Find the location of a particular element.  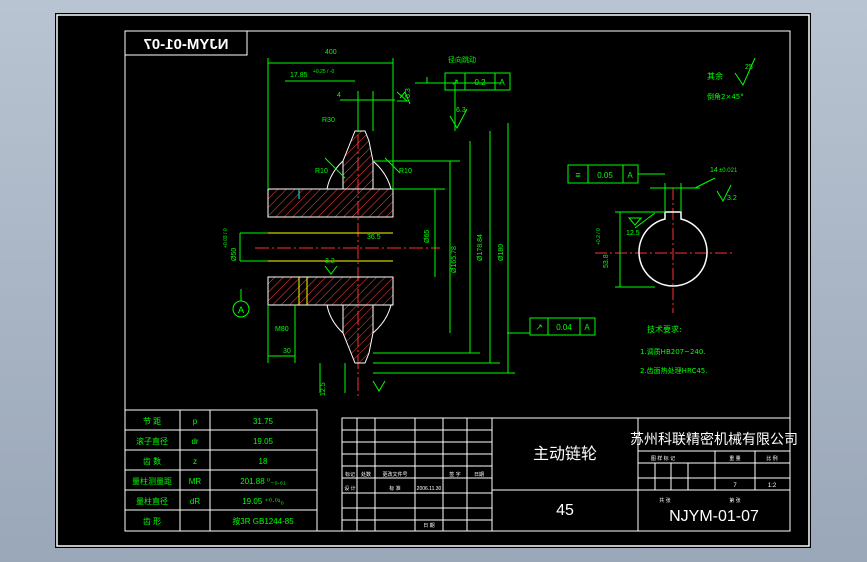

svg-text: 7 is located at coordinates (735, 486).